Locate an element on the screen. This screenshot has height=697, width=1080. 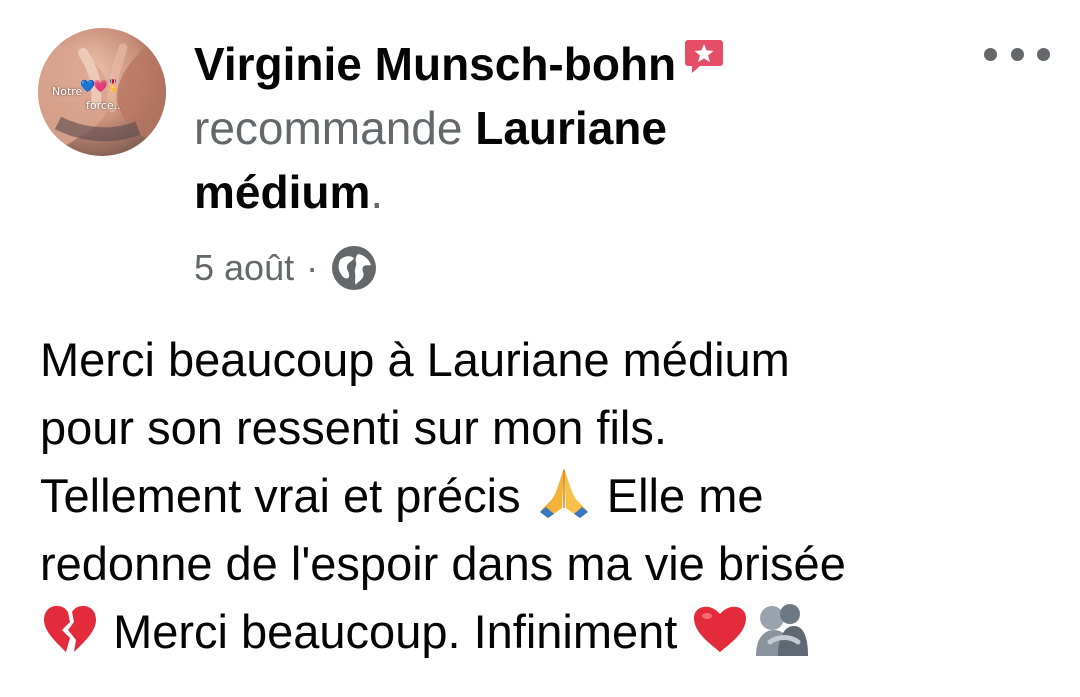
recommendation-star-icon is located at coordinates (704, 56).